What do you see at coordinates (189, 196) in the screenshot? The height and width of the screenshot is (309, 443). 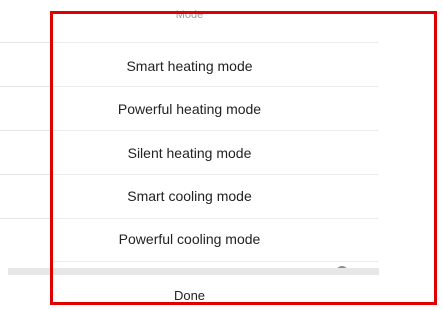 I see `option-smart-cooling: Smart cooling mode` at bounding box center [189, 196].